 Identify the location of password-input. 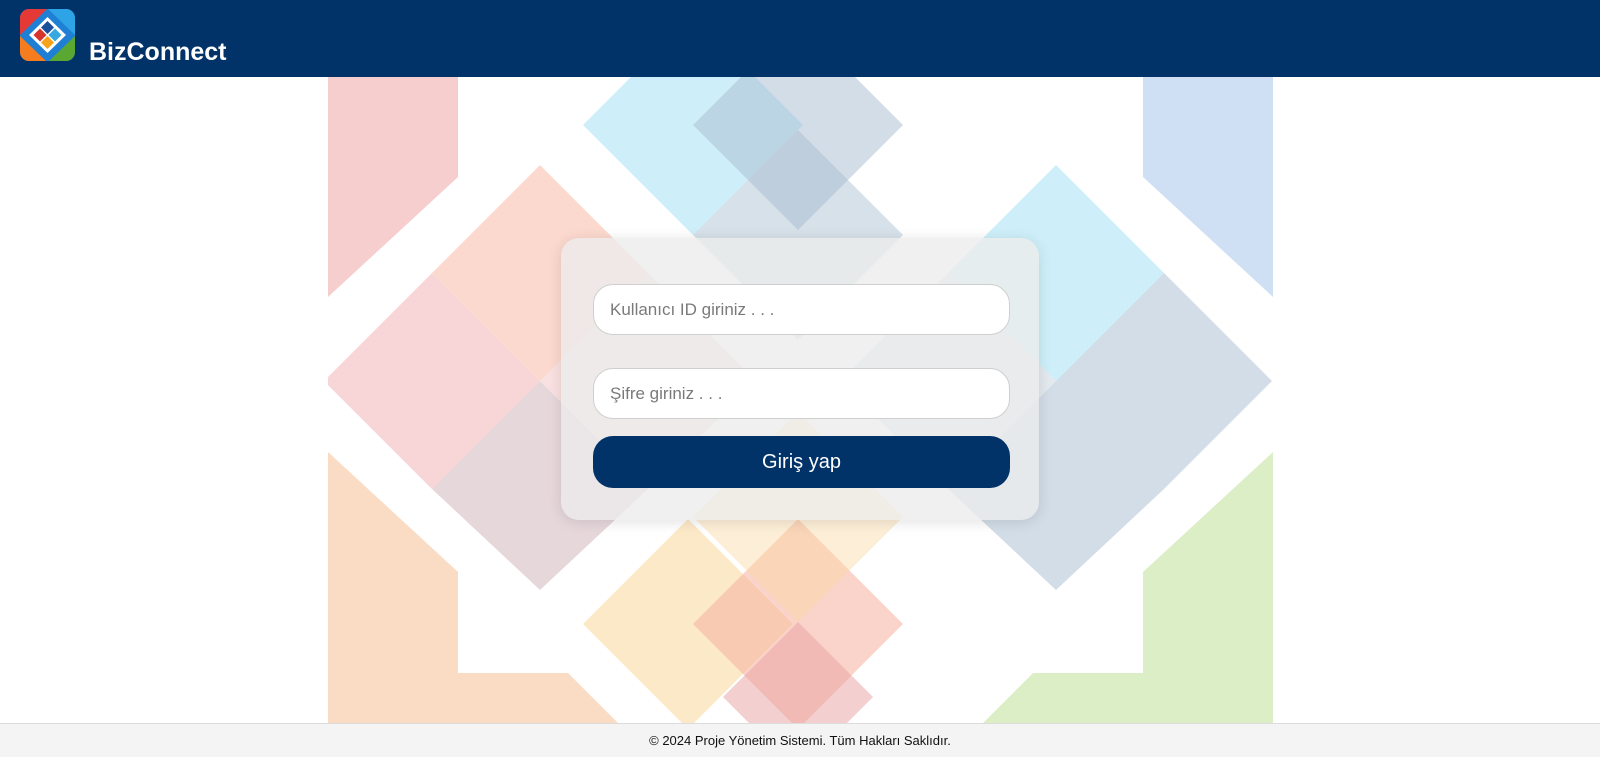
(801, 393).